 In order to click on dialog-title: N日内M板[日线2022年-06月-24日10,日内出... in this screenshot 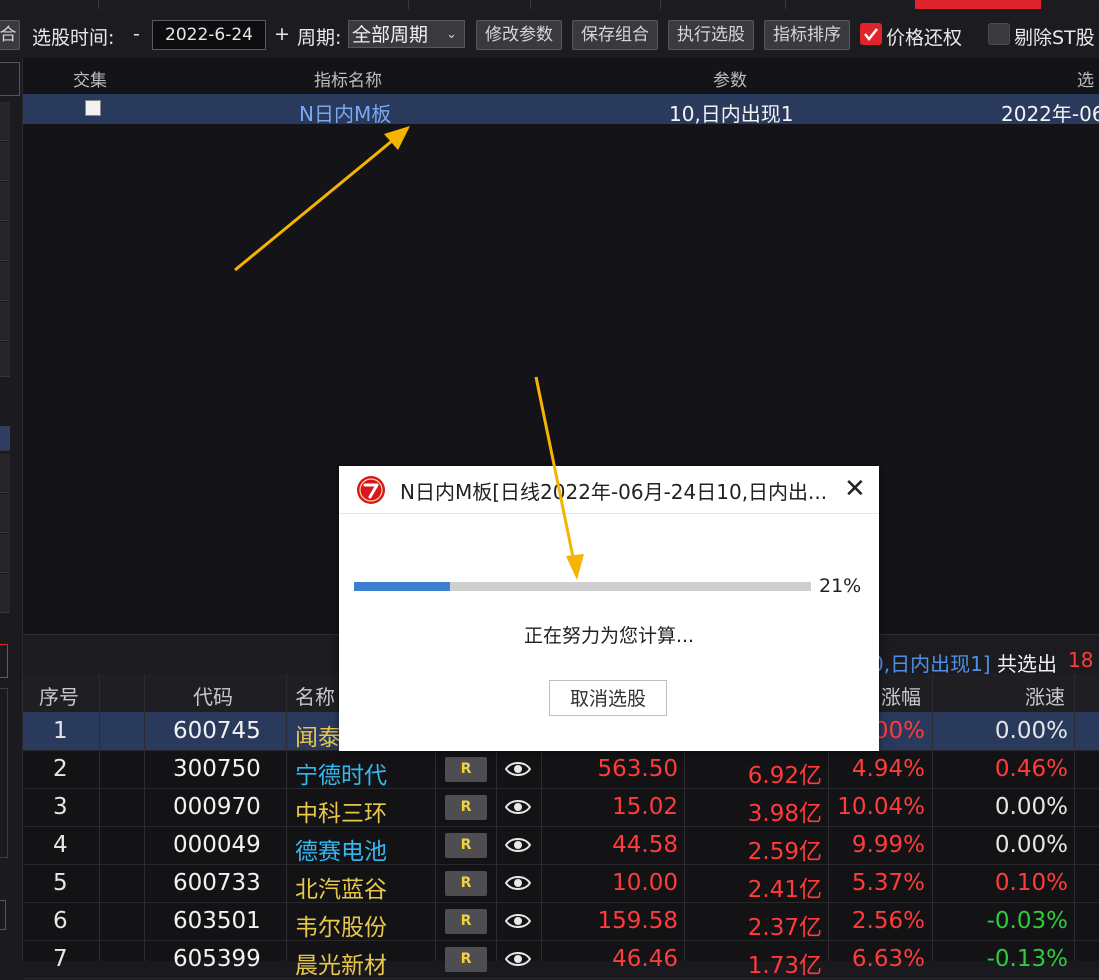, I will do `click(614, 492)`.